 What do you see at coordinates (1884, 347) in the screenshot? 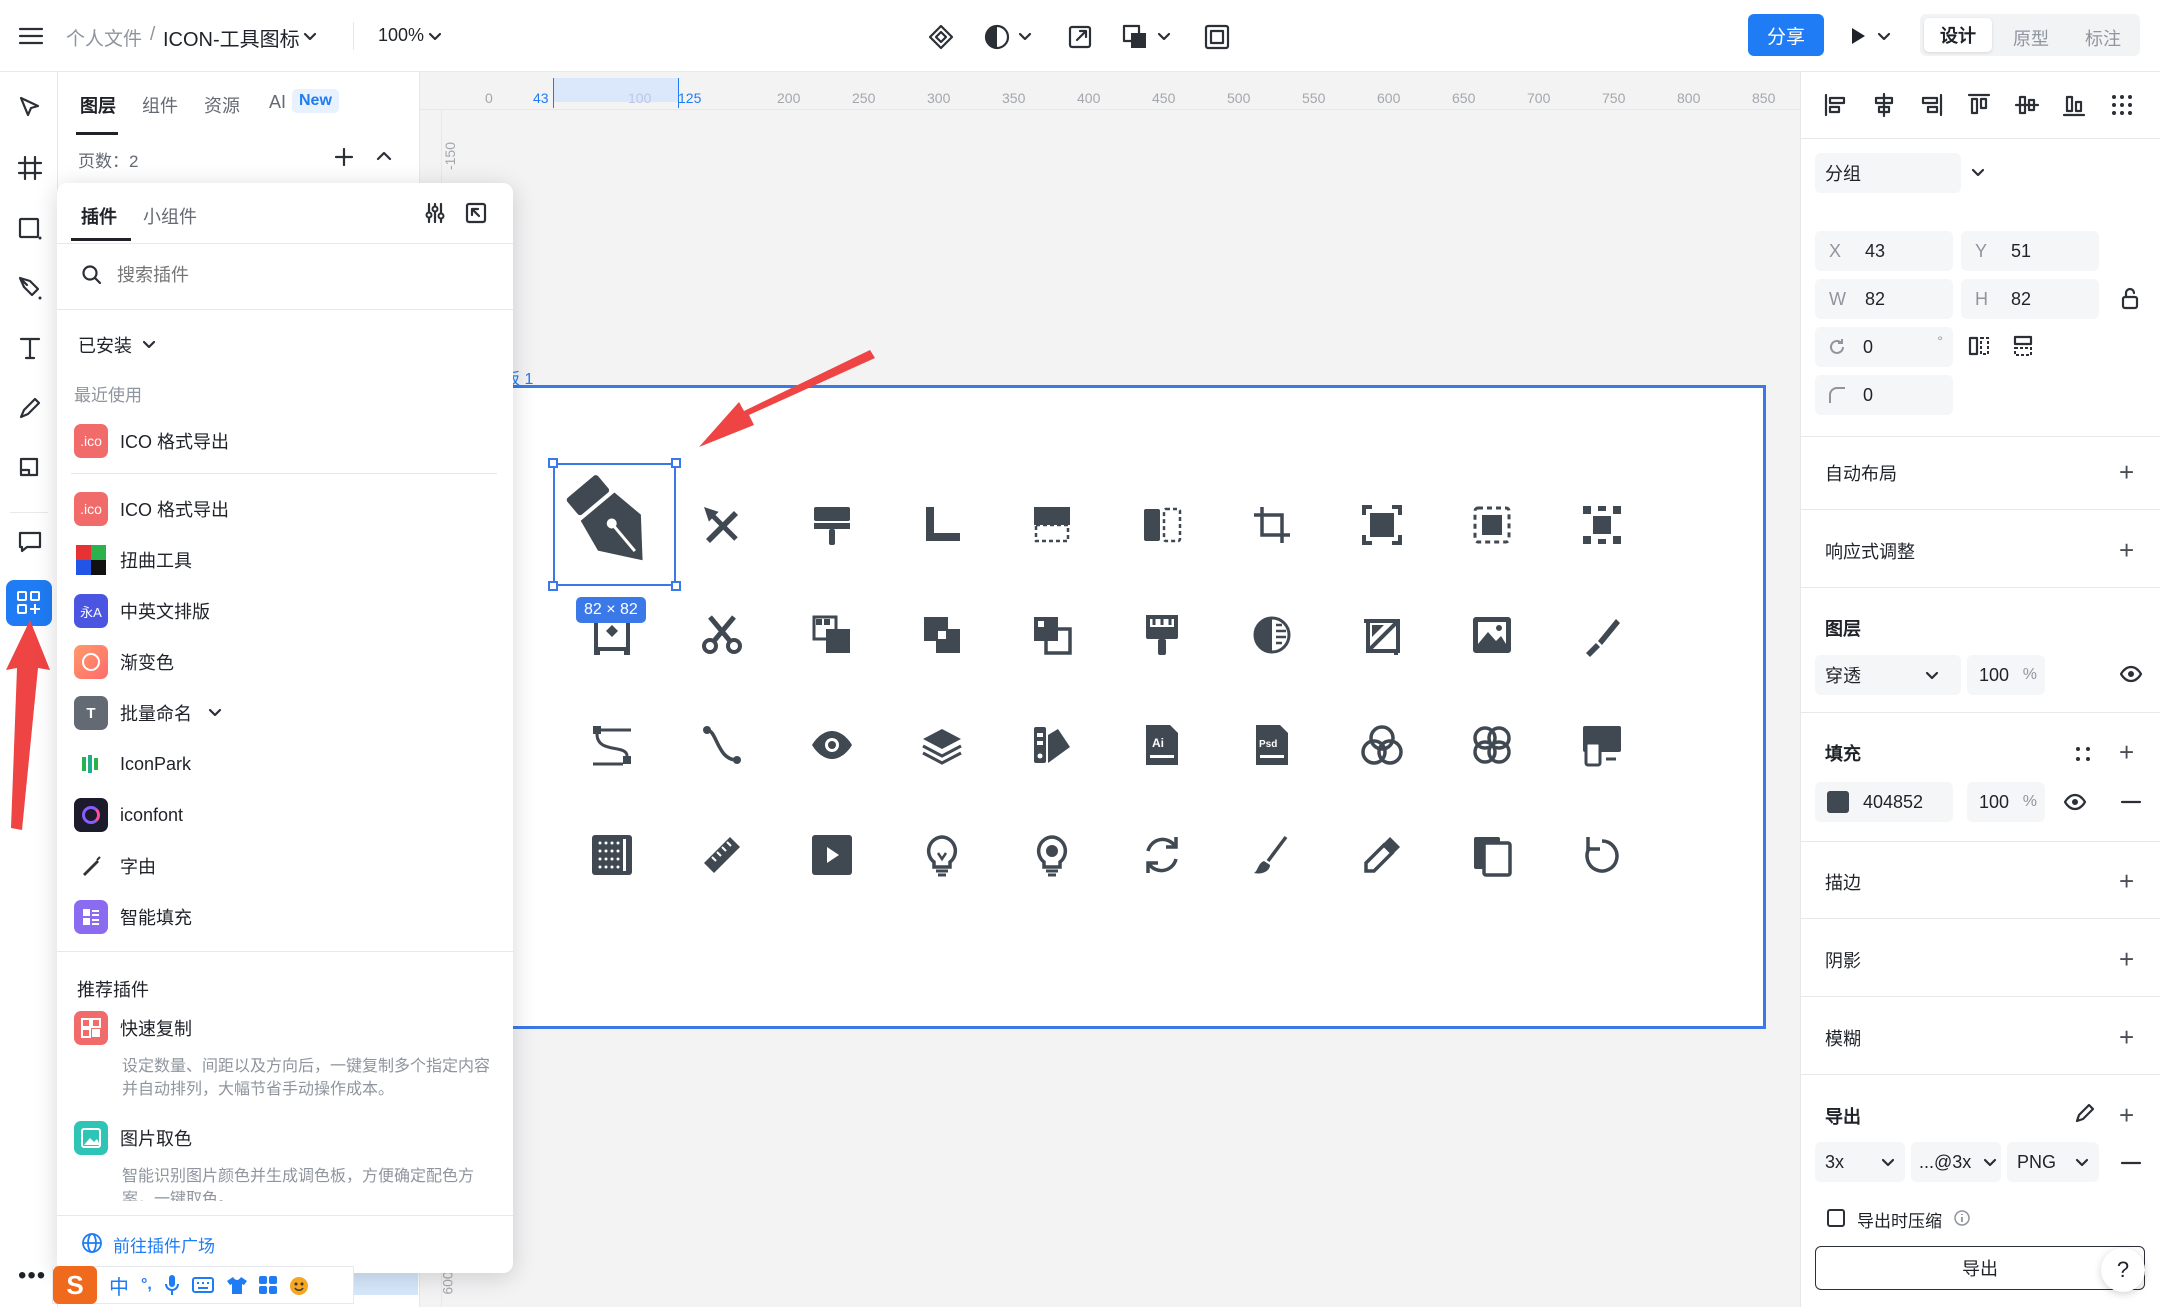
I see `rotation-field: 0 °` at bounding box center [1884, 347].